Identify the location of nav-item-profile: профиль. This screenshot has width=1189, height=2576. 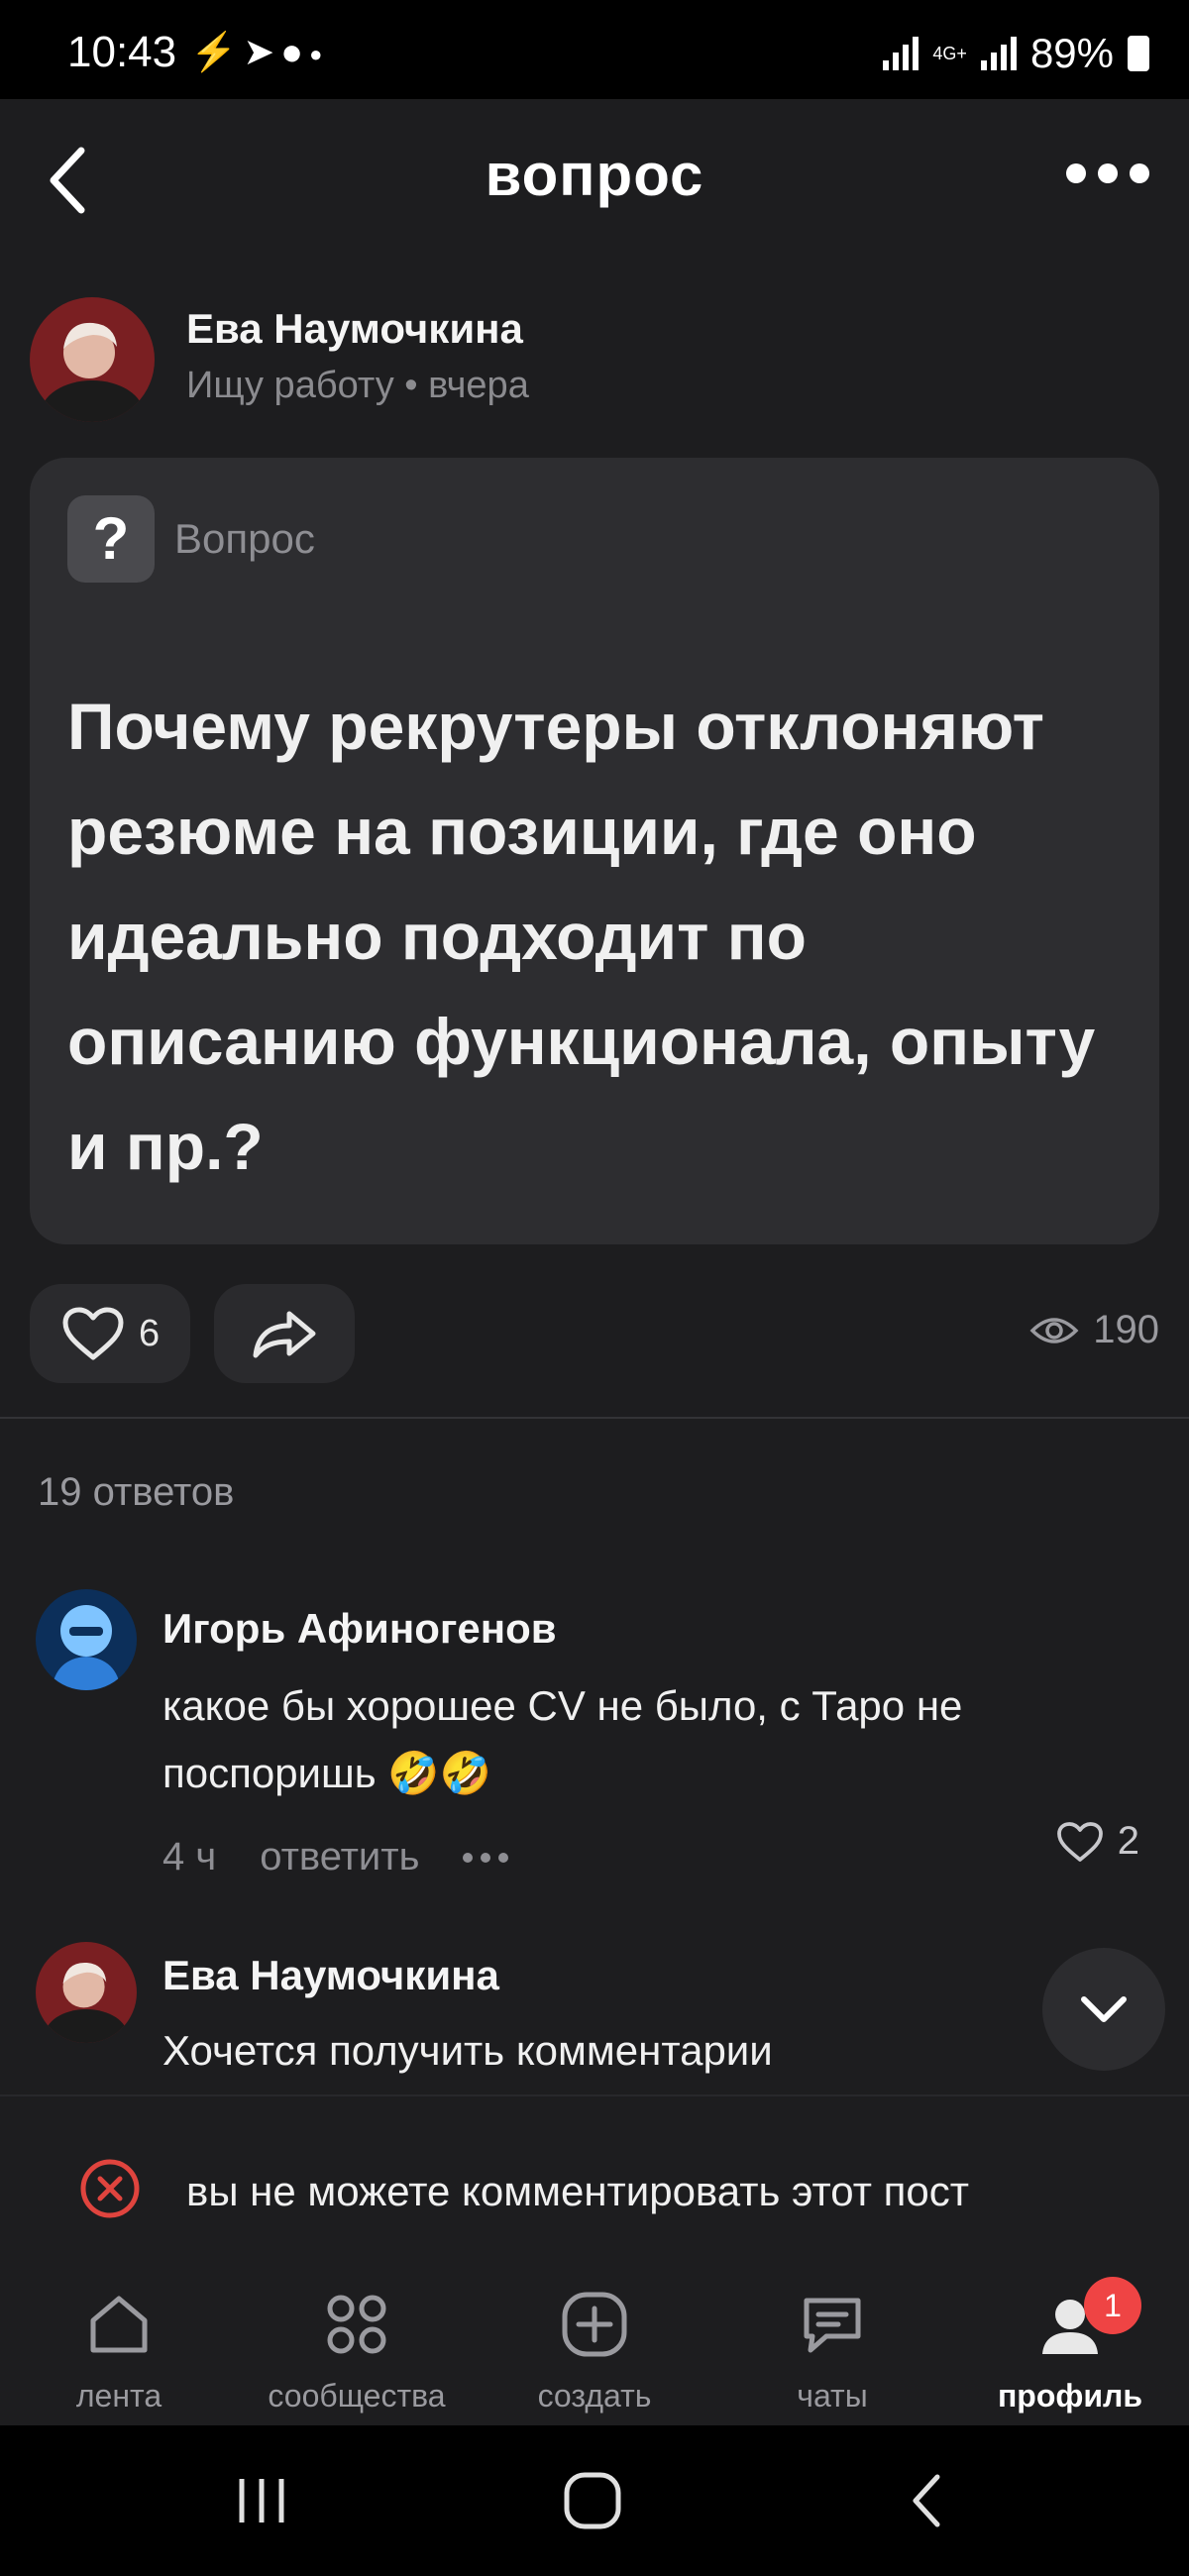
(1070, 2340).